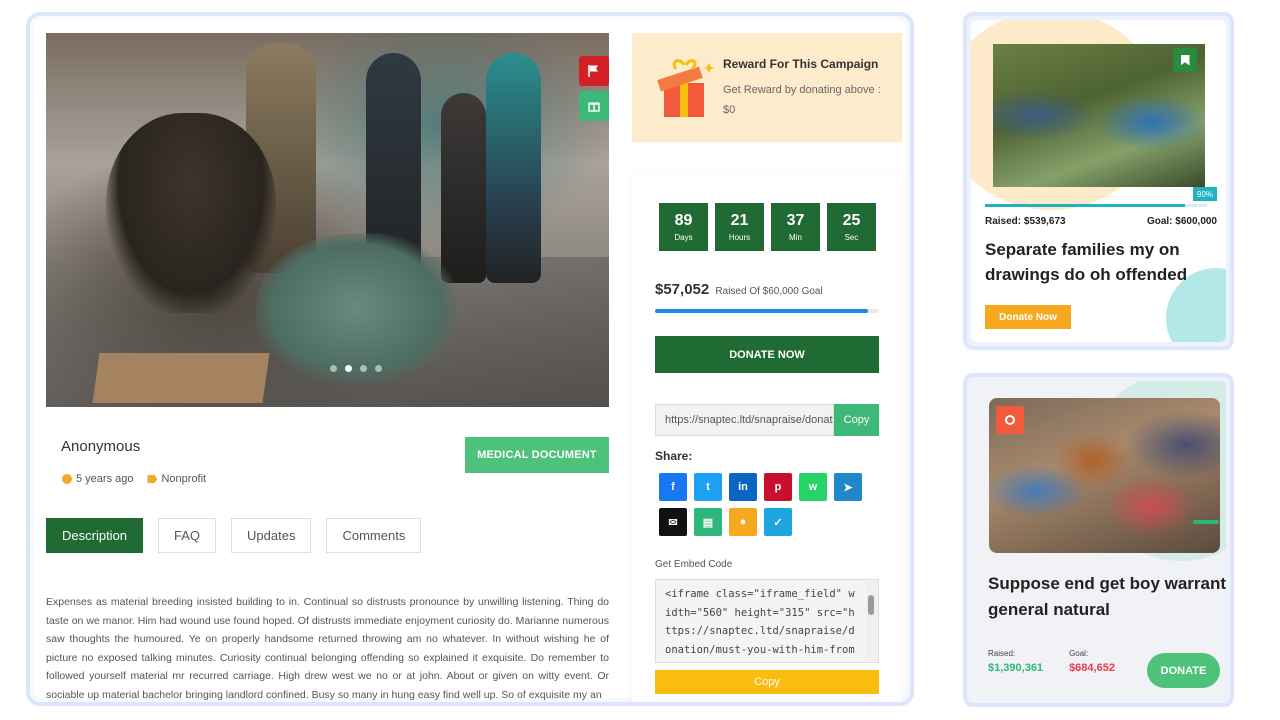 The width and height of the screenshot is (1280, 720). I want to click on share-label: Share:, so click(674, 456).